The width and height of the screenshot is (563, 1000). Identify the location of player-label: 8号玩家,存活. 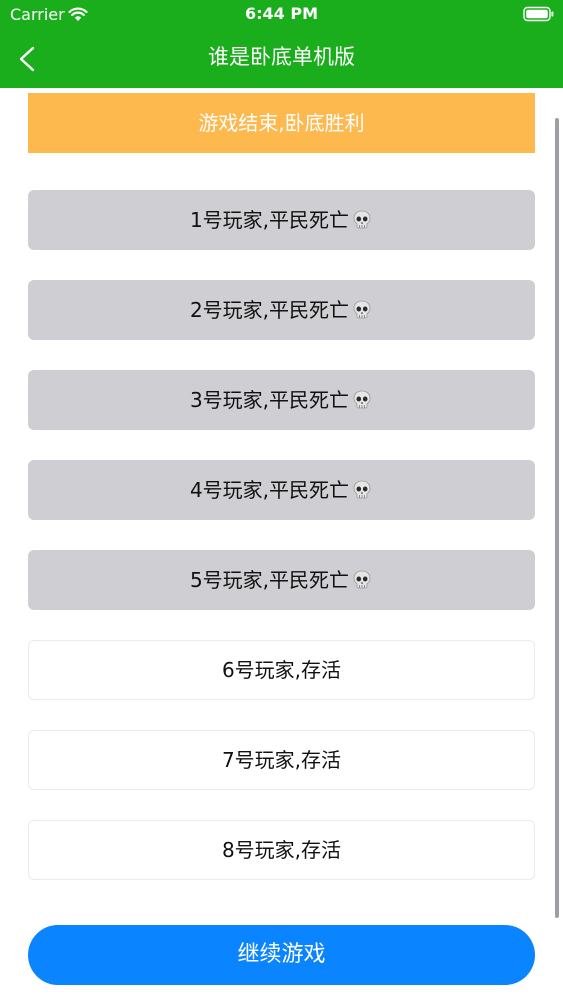
(281, 850).